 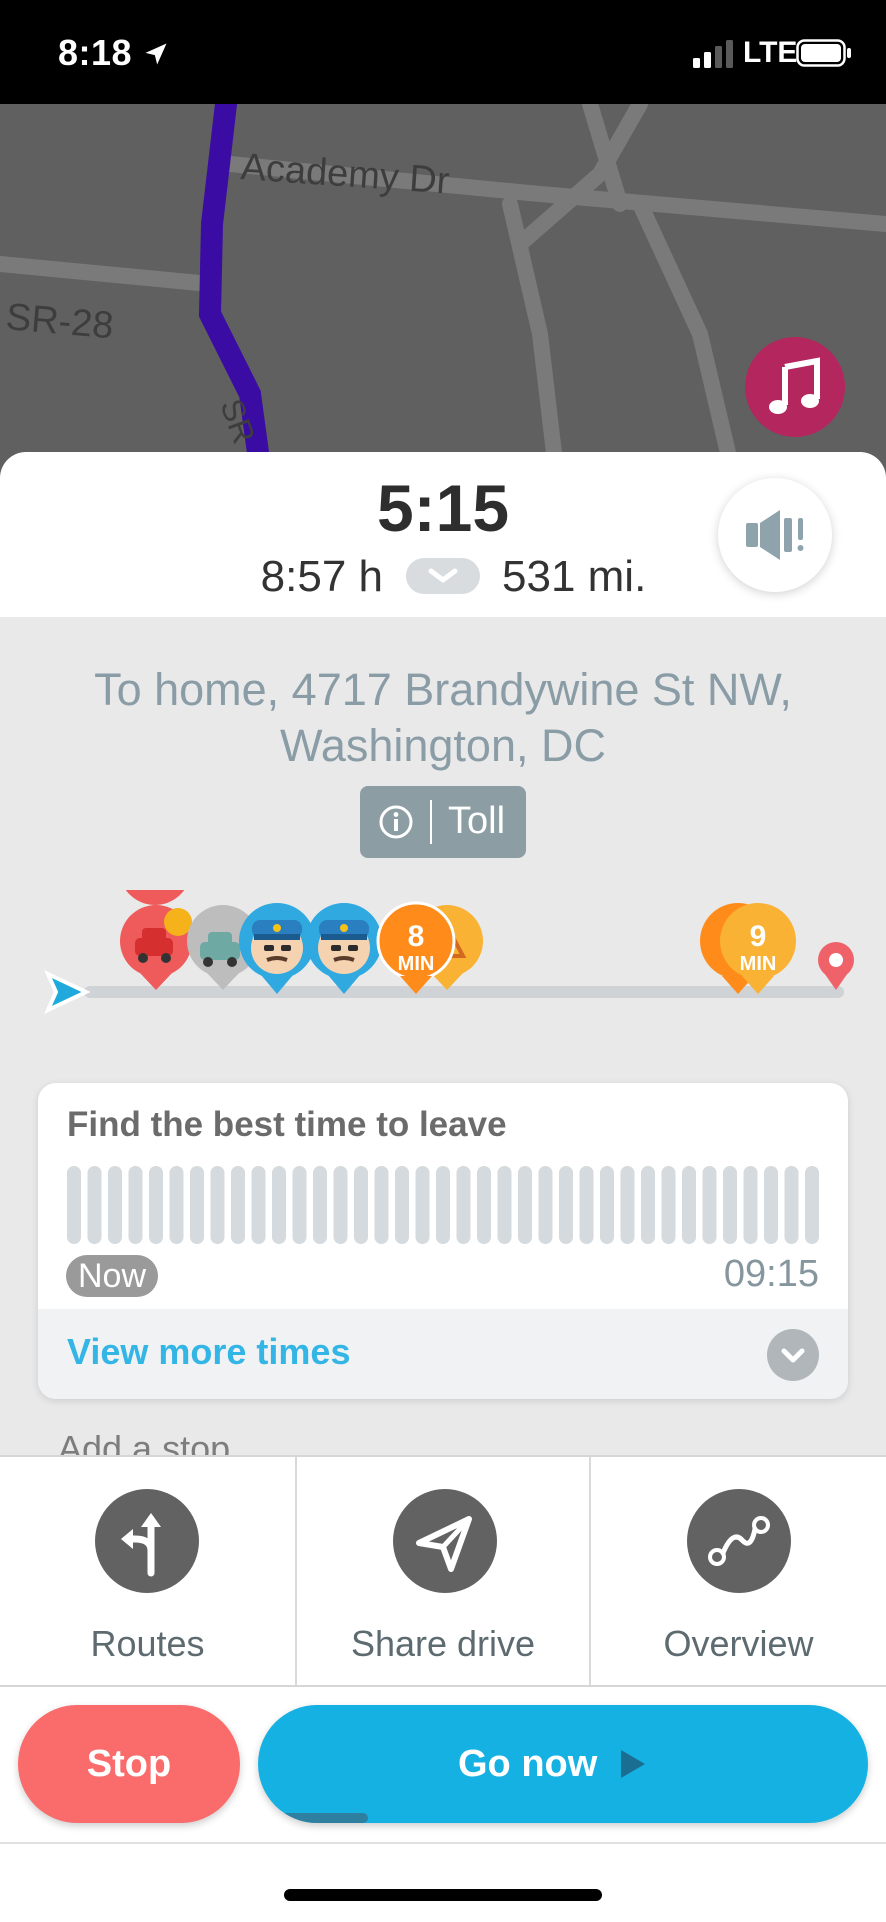 What do you see at coordinates (770, 52) in the screenshot?
I see `network-type: LTE` at bounding box center [770, 52].